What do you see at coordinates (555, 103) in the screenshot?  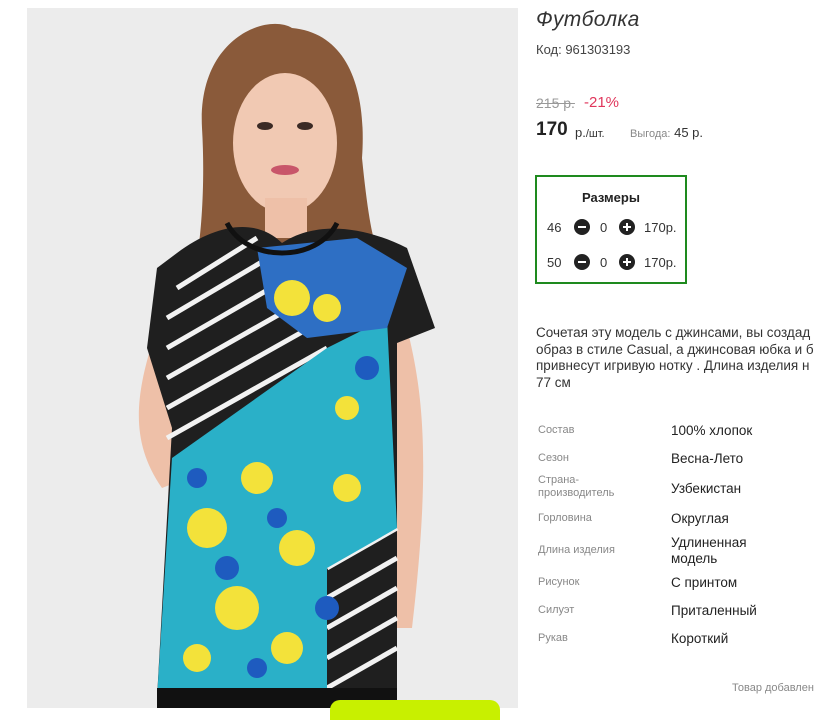 I see `old-price: 215 р.` at bounding box center [555, 103].